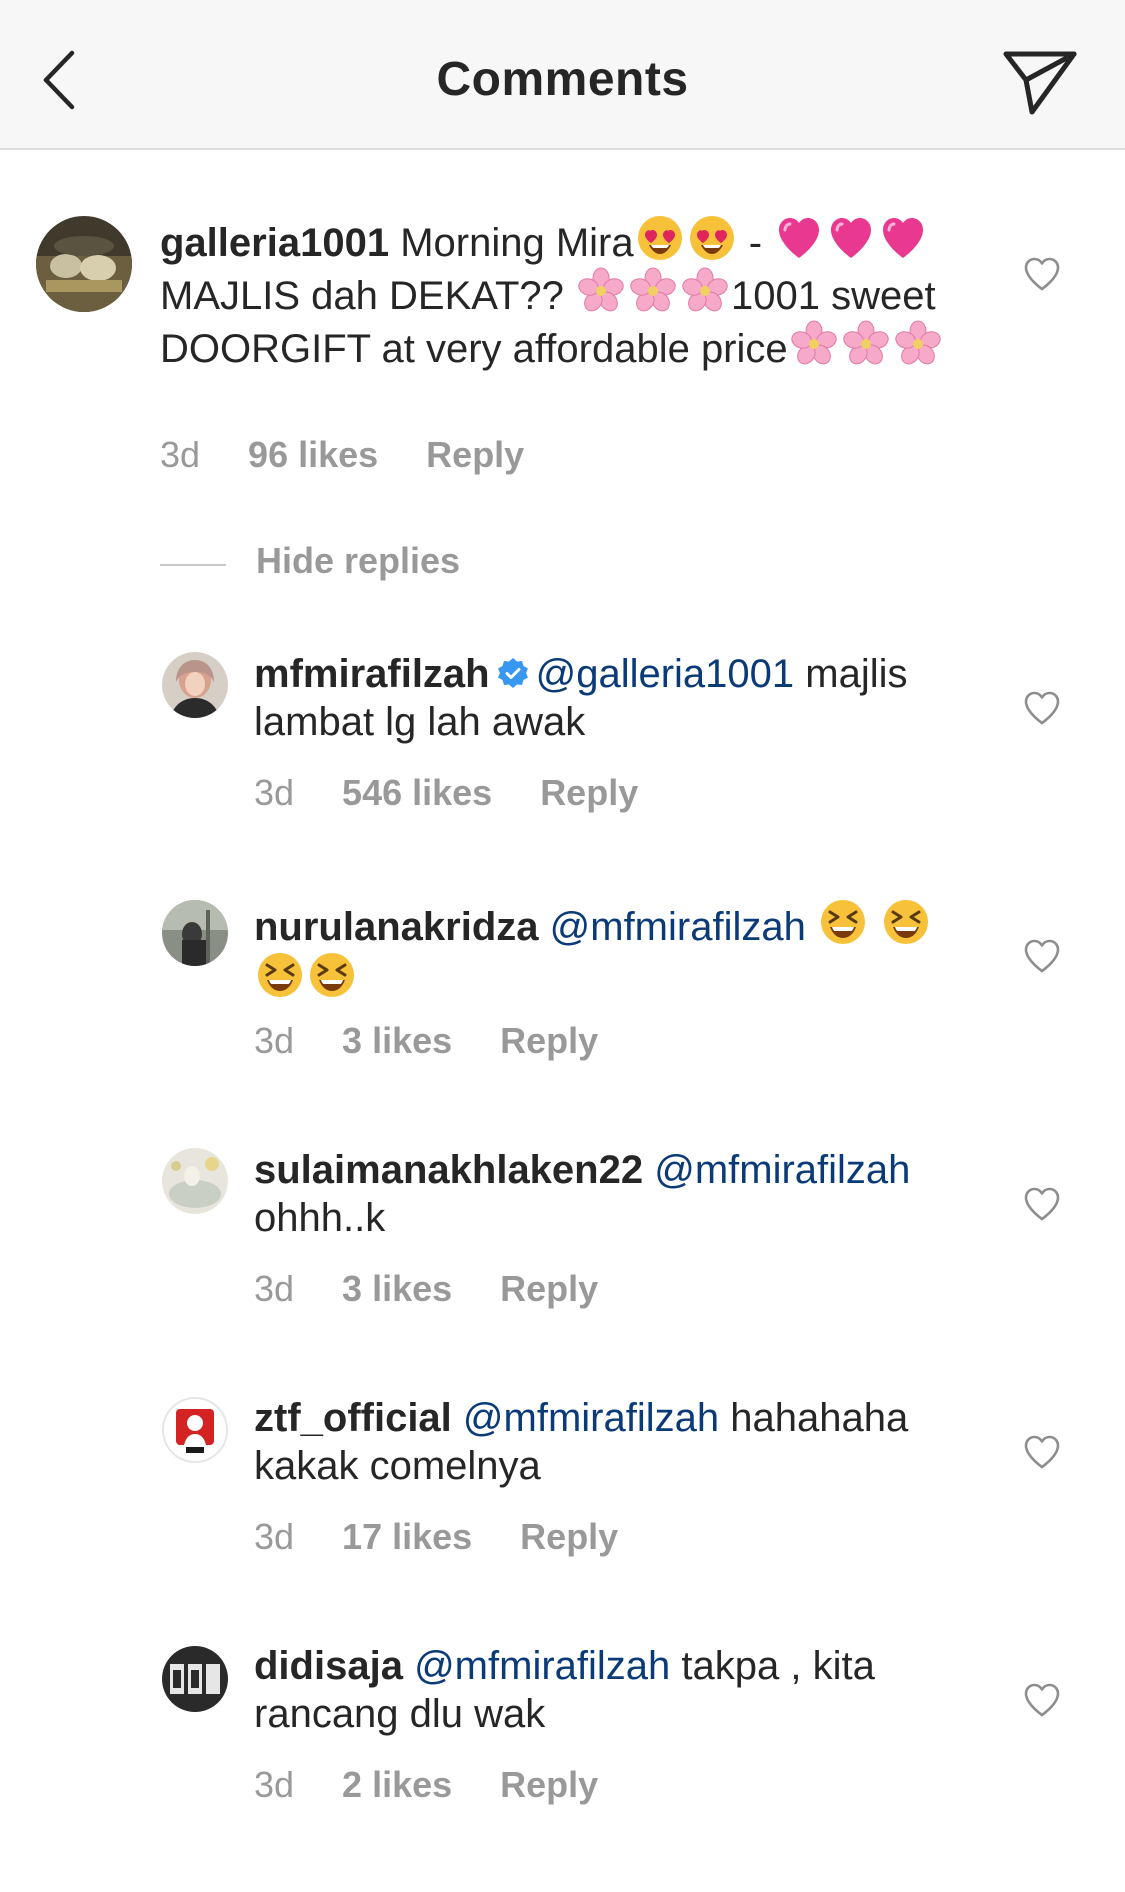 The image size is (1125, 1892). What do you see at coordinates (320, 1218) in the screenshot?
I see `reply-body: ohhh..k` at bounding box center [320, 1218].